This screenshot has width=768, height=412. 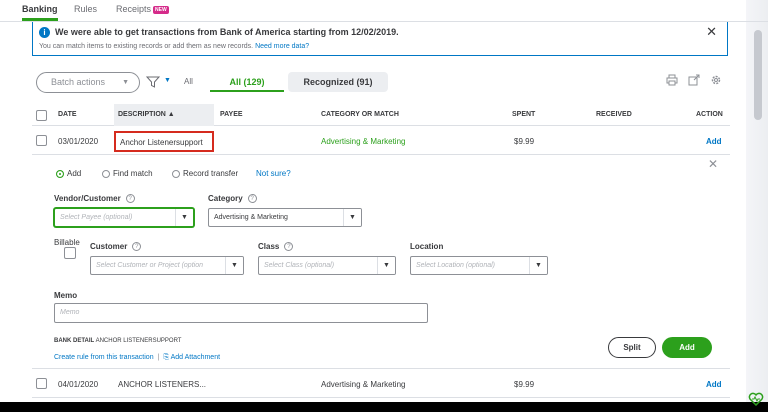 I want to click on billable-checkbox, so click(x=70, y=253).